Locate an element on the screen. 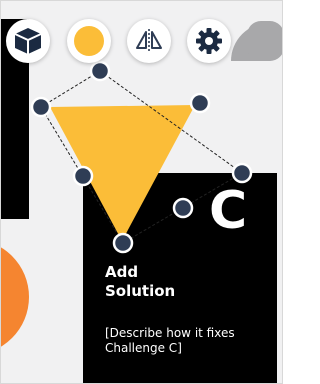 This screenshot has width=320, height=384. color-fill-button is located at coordinates (89, 41).